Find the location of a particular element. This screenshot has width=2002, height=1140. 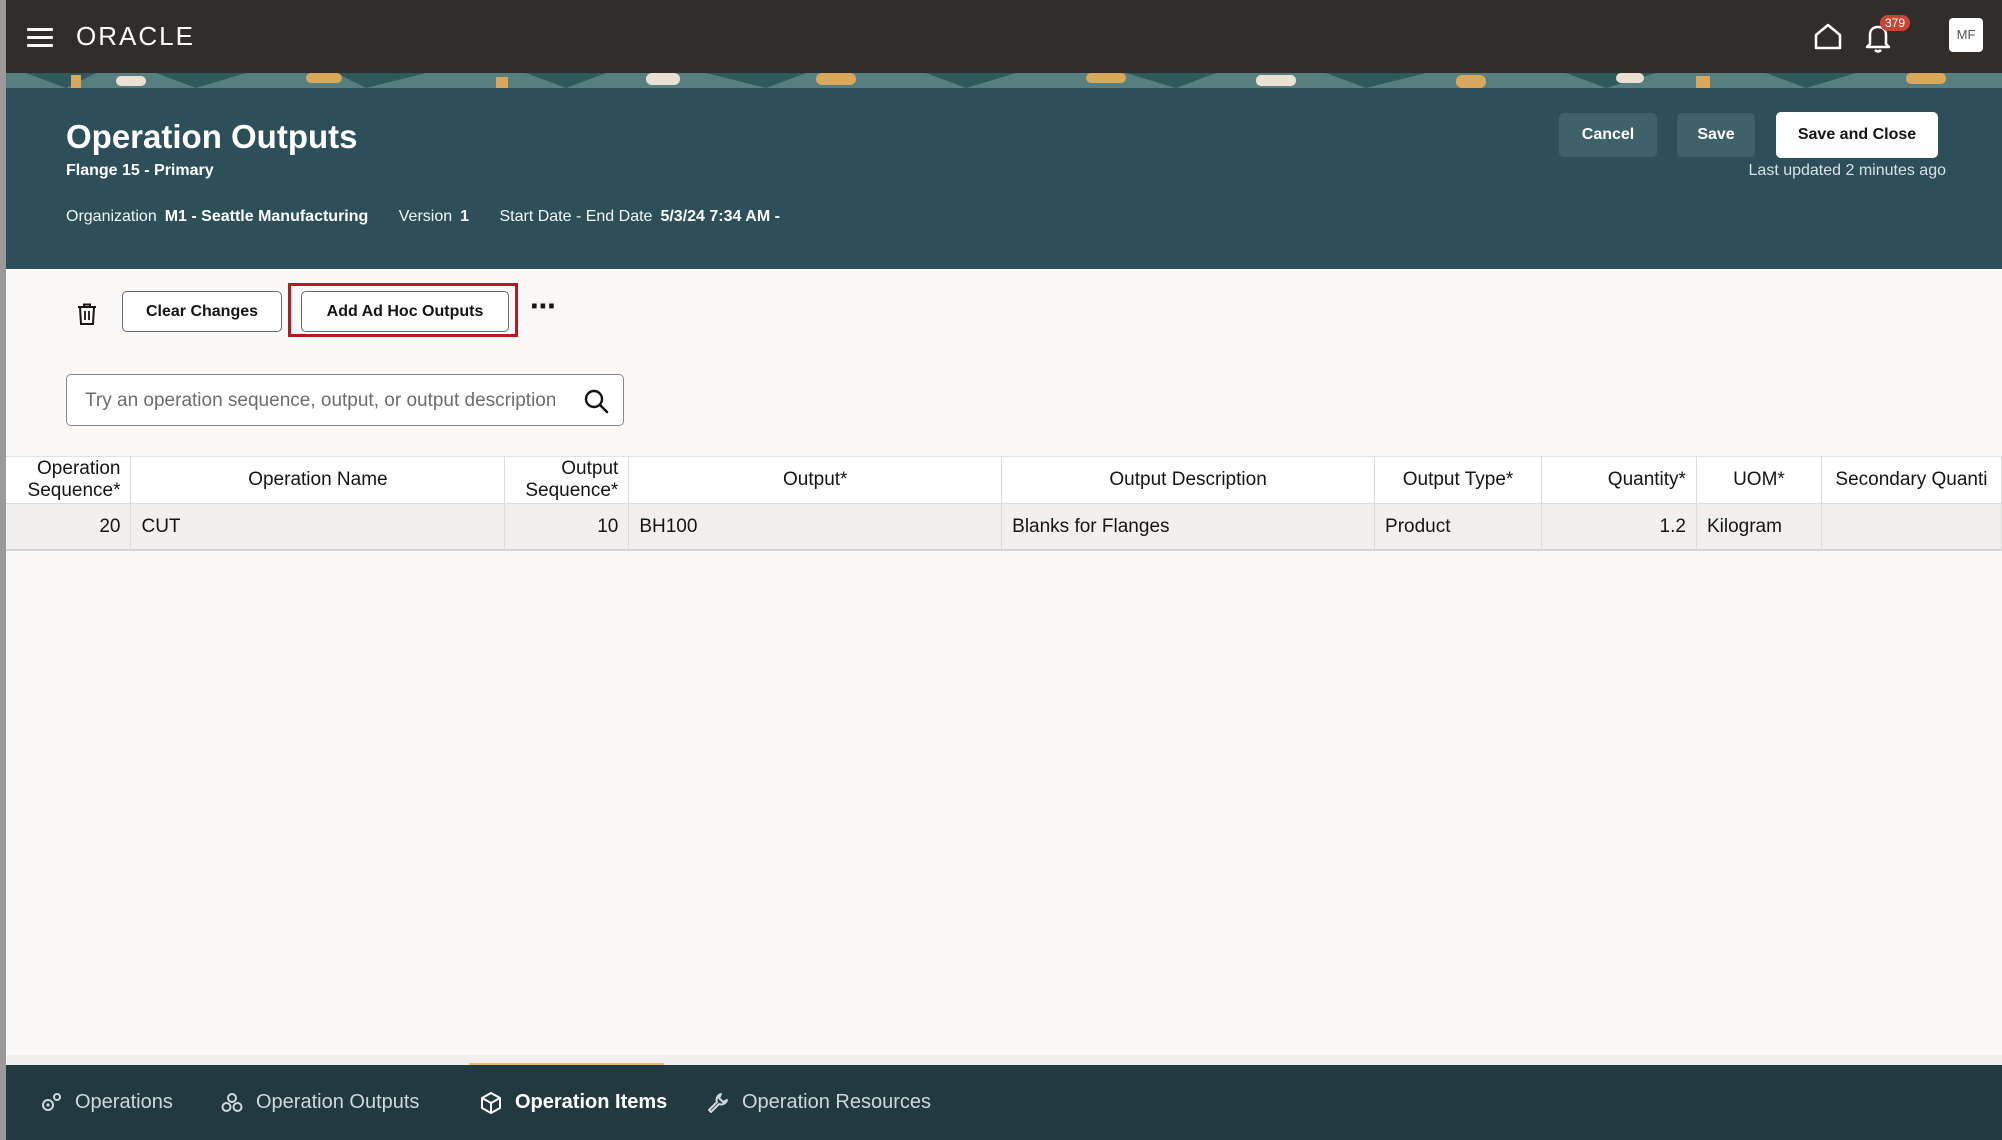

column-header-operation-sequence: Operation Sequence* is located at coordinates (69, 480).